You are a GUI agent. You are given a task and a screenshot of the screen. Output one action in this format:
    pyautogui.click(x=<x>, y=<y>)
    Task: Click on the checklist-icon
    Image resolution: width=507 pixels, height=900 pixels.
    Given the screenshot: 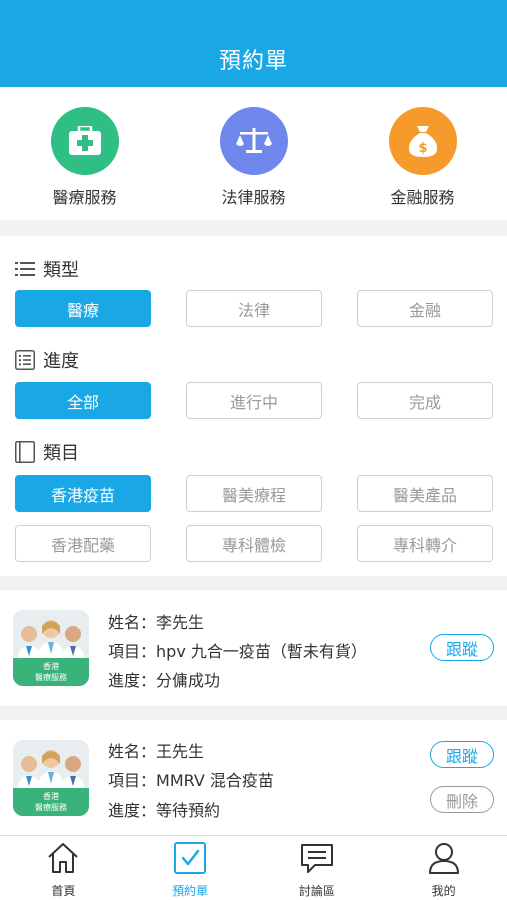 What is the action you would take?
    pyautogui.click(x=25, y=360)
    